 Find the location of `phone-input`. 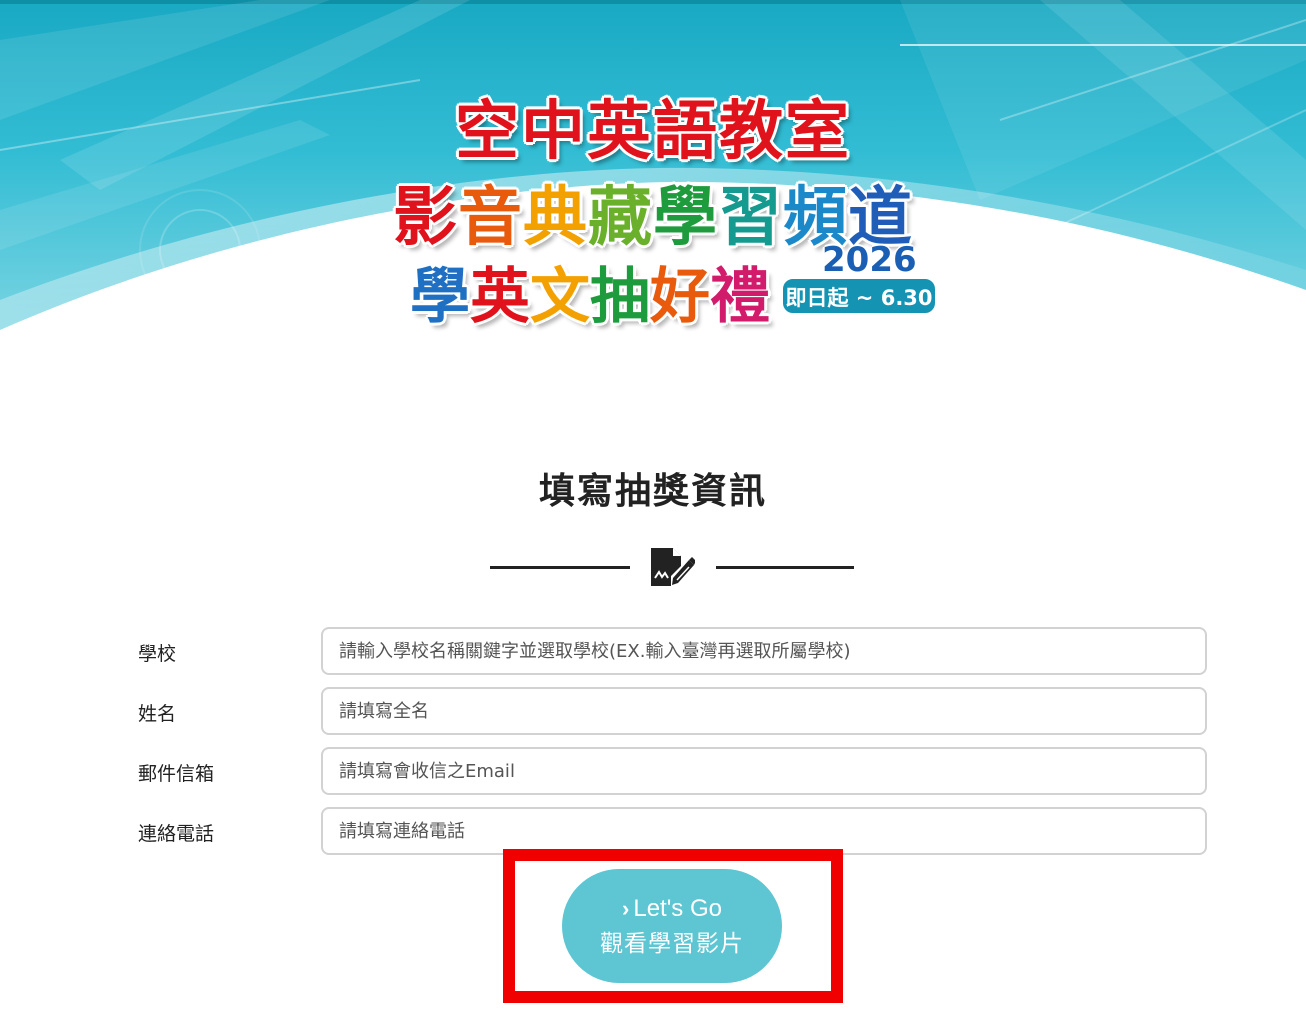

phone-input is located at coordinates (764, 831).